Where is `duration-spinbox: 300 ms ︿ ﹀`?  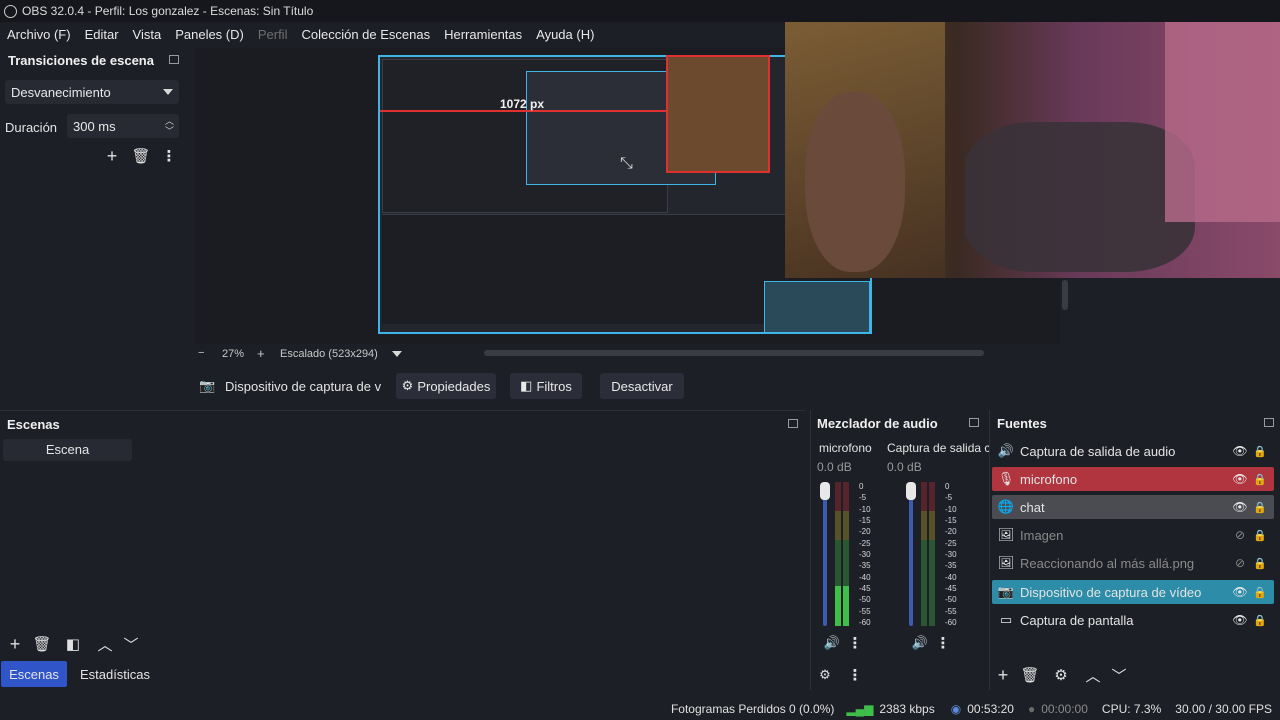
duration-spinbox: 300 ms ︿ ﹀ is located at coordinates (123, 126).